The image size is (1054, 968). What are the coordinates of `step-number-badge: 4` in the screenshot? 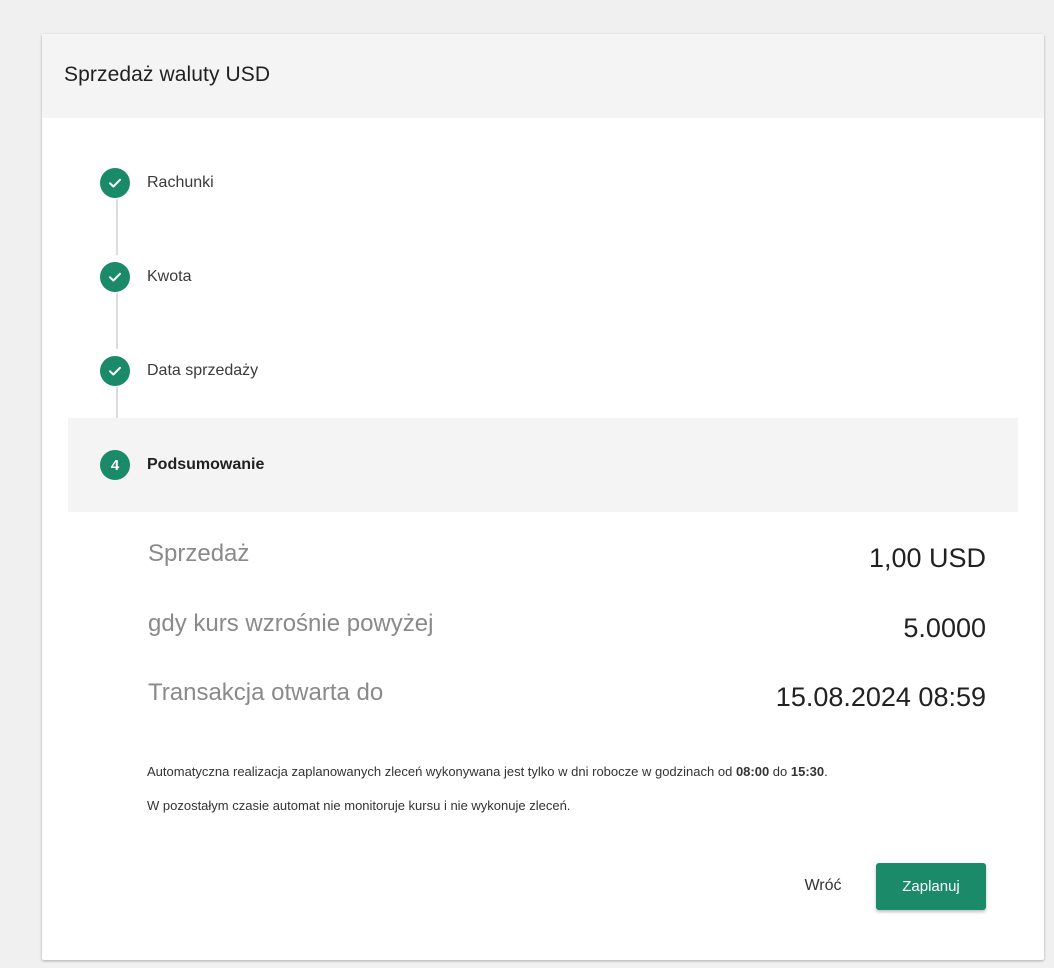 It's located at (115, 465).